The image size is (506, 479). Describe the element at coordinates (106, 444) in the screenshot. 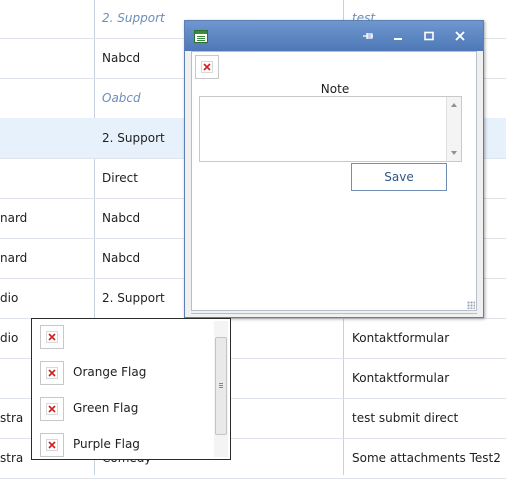

I see `flag-option-label: Purple Flag` at that location.